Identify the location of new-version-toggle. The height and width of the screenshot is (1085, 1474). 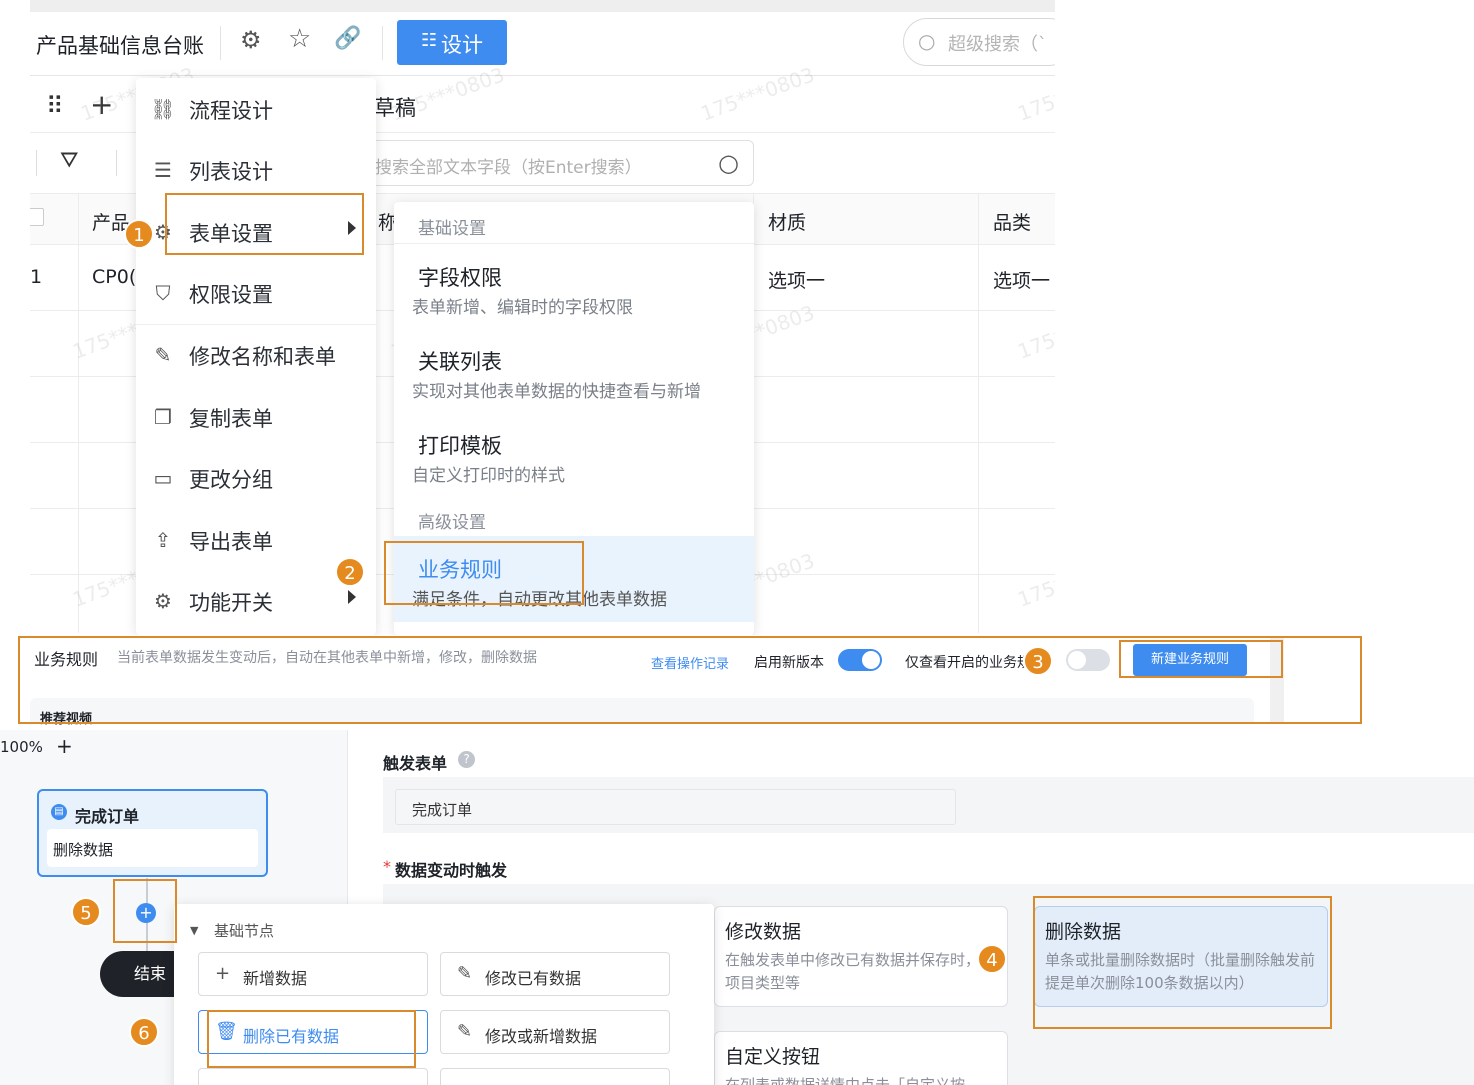
(860, 660).